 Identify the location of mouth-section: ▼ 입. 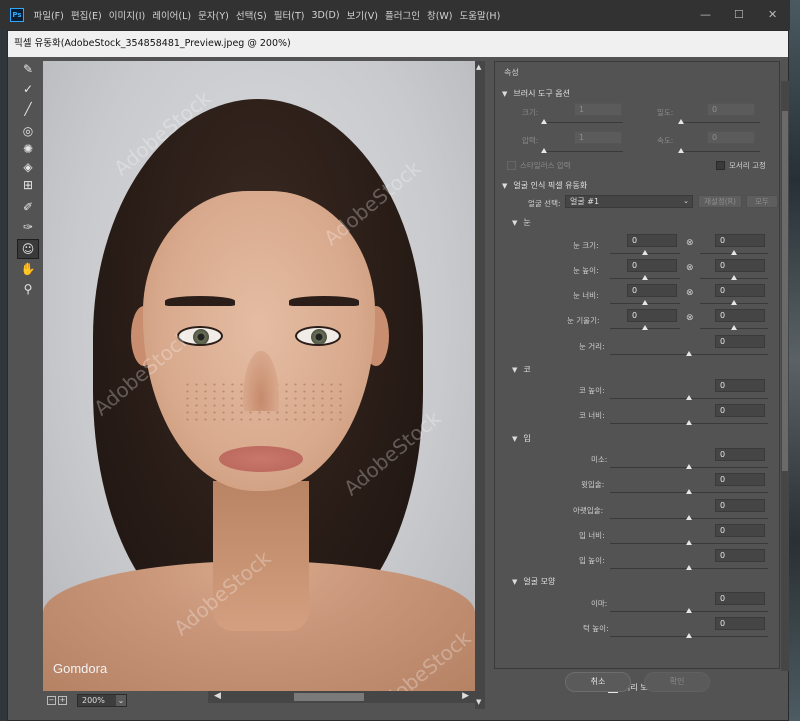
(521, 438).